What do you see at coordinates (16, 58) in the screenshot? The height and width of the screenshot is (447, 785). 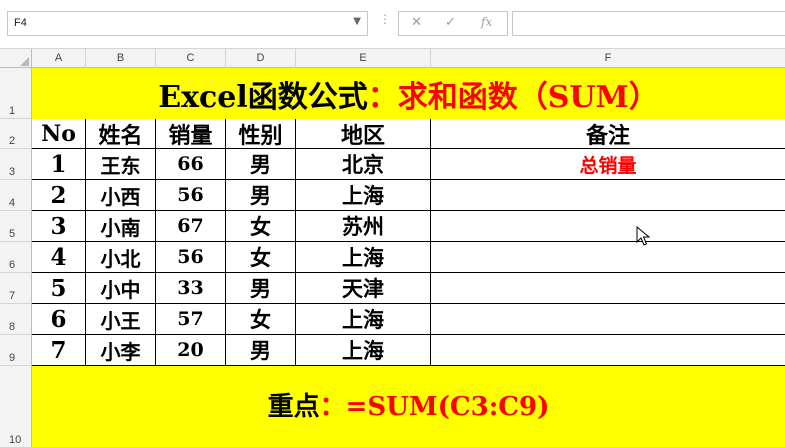 I see `select-all-button` at bounding box center [16, 58].